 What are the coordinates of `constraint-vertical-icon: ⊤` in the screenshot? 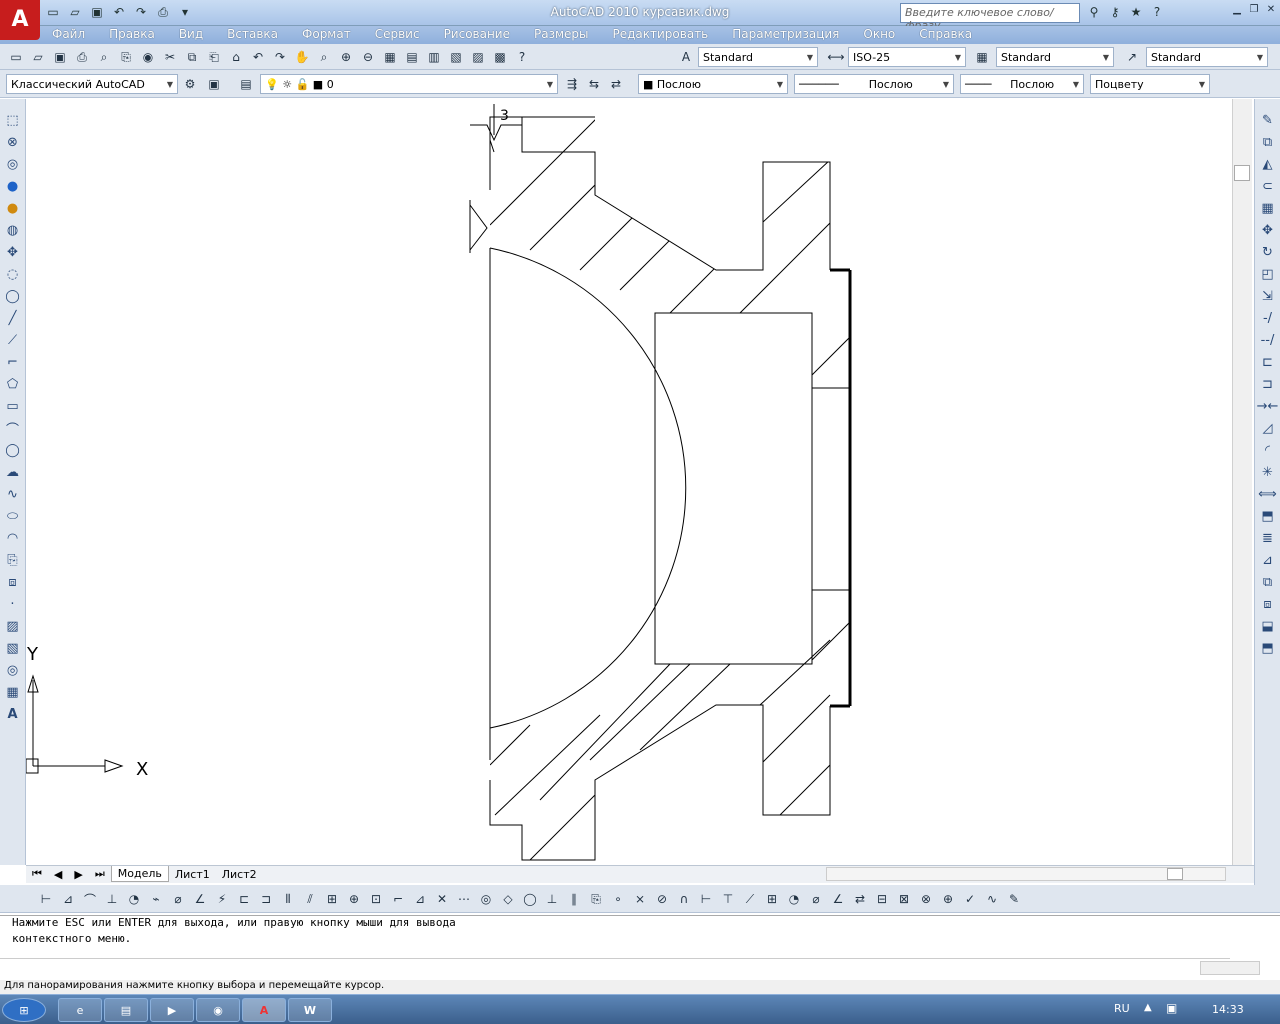 It's located at (728, 899).